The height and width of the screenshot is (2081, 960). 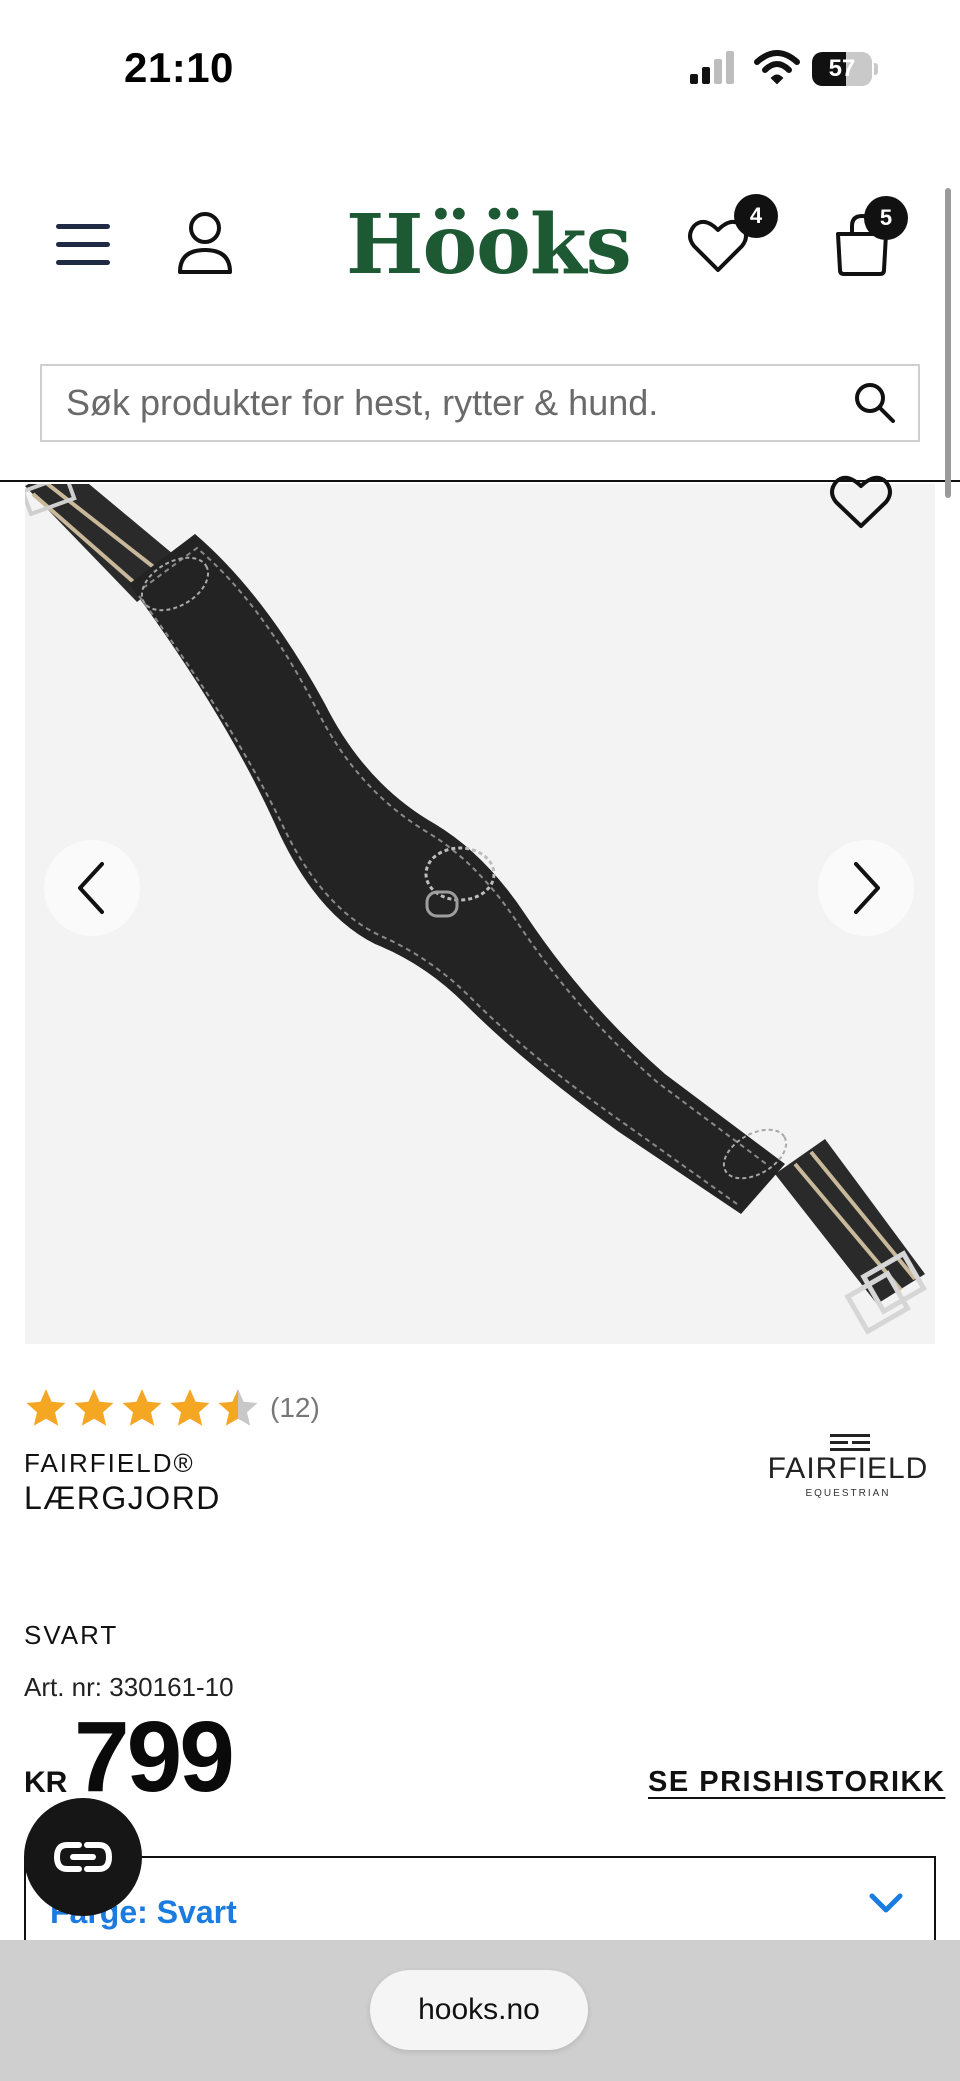 What do you see at coordinates (861, 502) in the screenshot?
I see `add-to-wishlist-heart-icon` at bounding box center [861, 502].